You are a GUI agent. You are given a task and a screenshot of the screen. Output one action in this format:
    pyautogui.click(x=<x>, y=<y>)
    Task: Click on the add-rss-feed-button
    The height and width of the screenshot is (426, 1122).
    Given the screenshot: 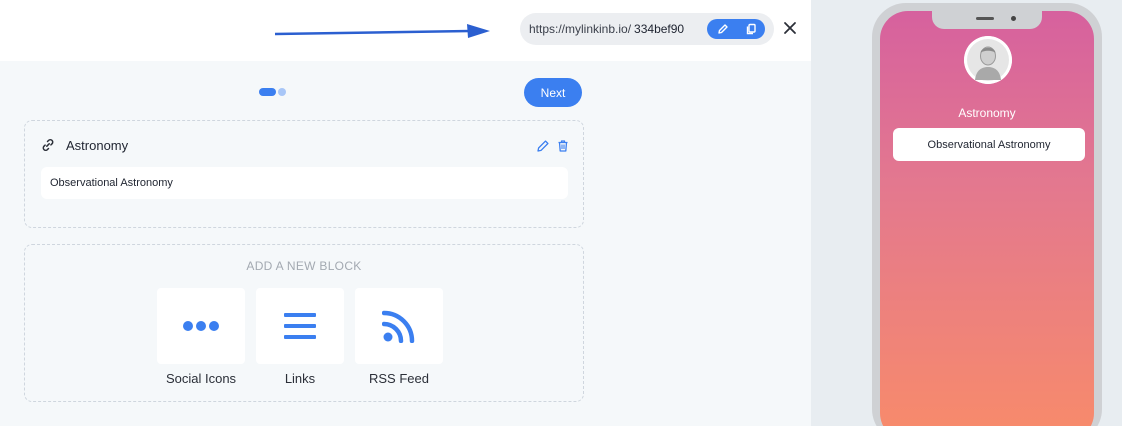 What is the action you would take?
    pyautogui.click(x=399, y=326)
    